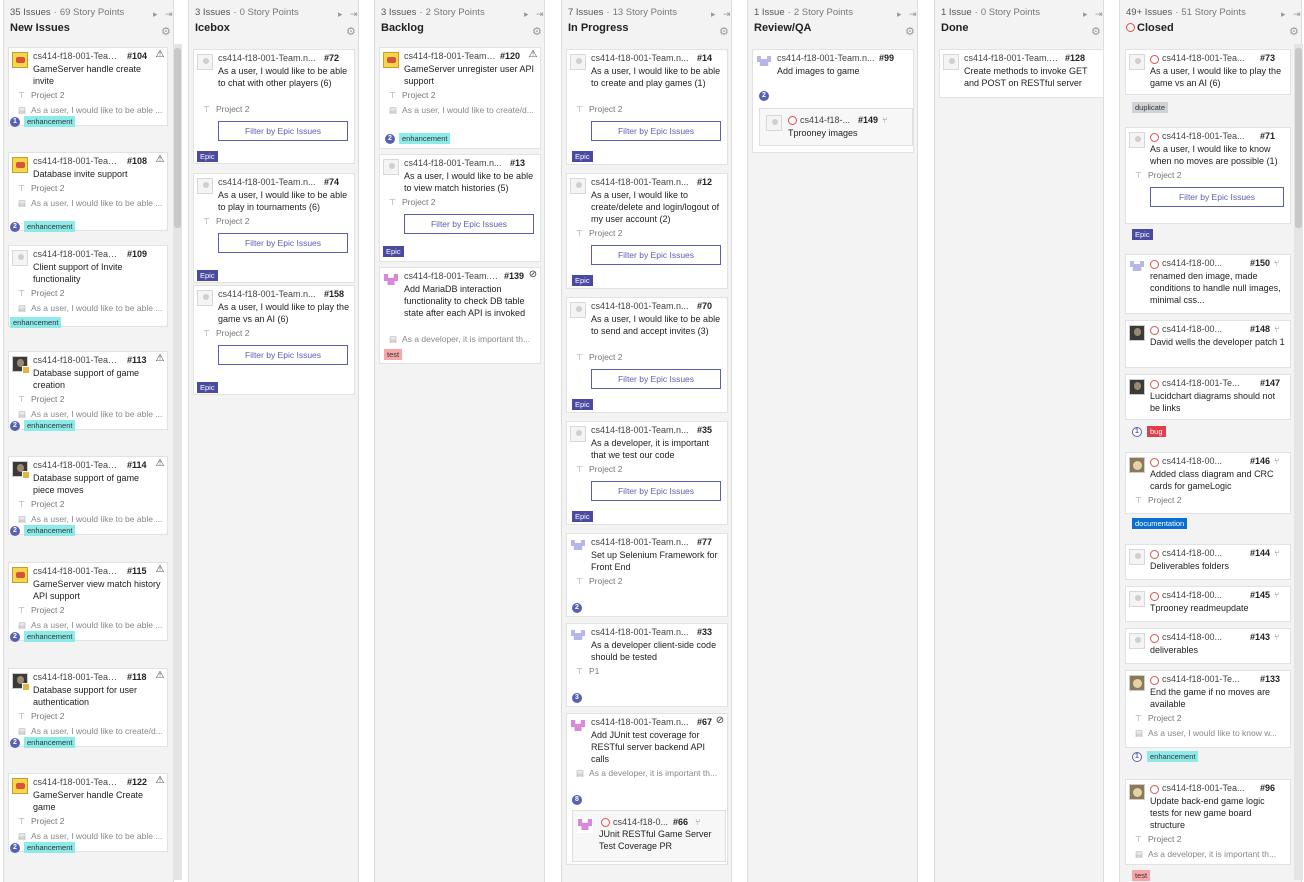 The height and width of the screenshot is (882, 1304). Describe the element at coordinates (1270, 383) in the screenshot. I see `issue-number: #147` at that location.